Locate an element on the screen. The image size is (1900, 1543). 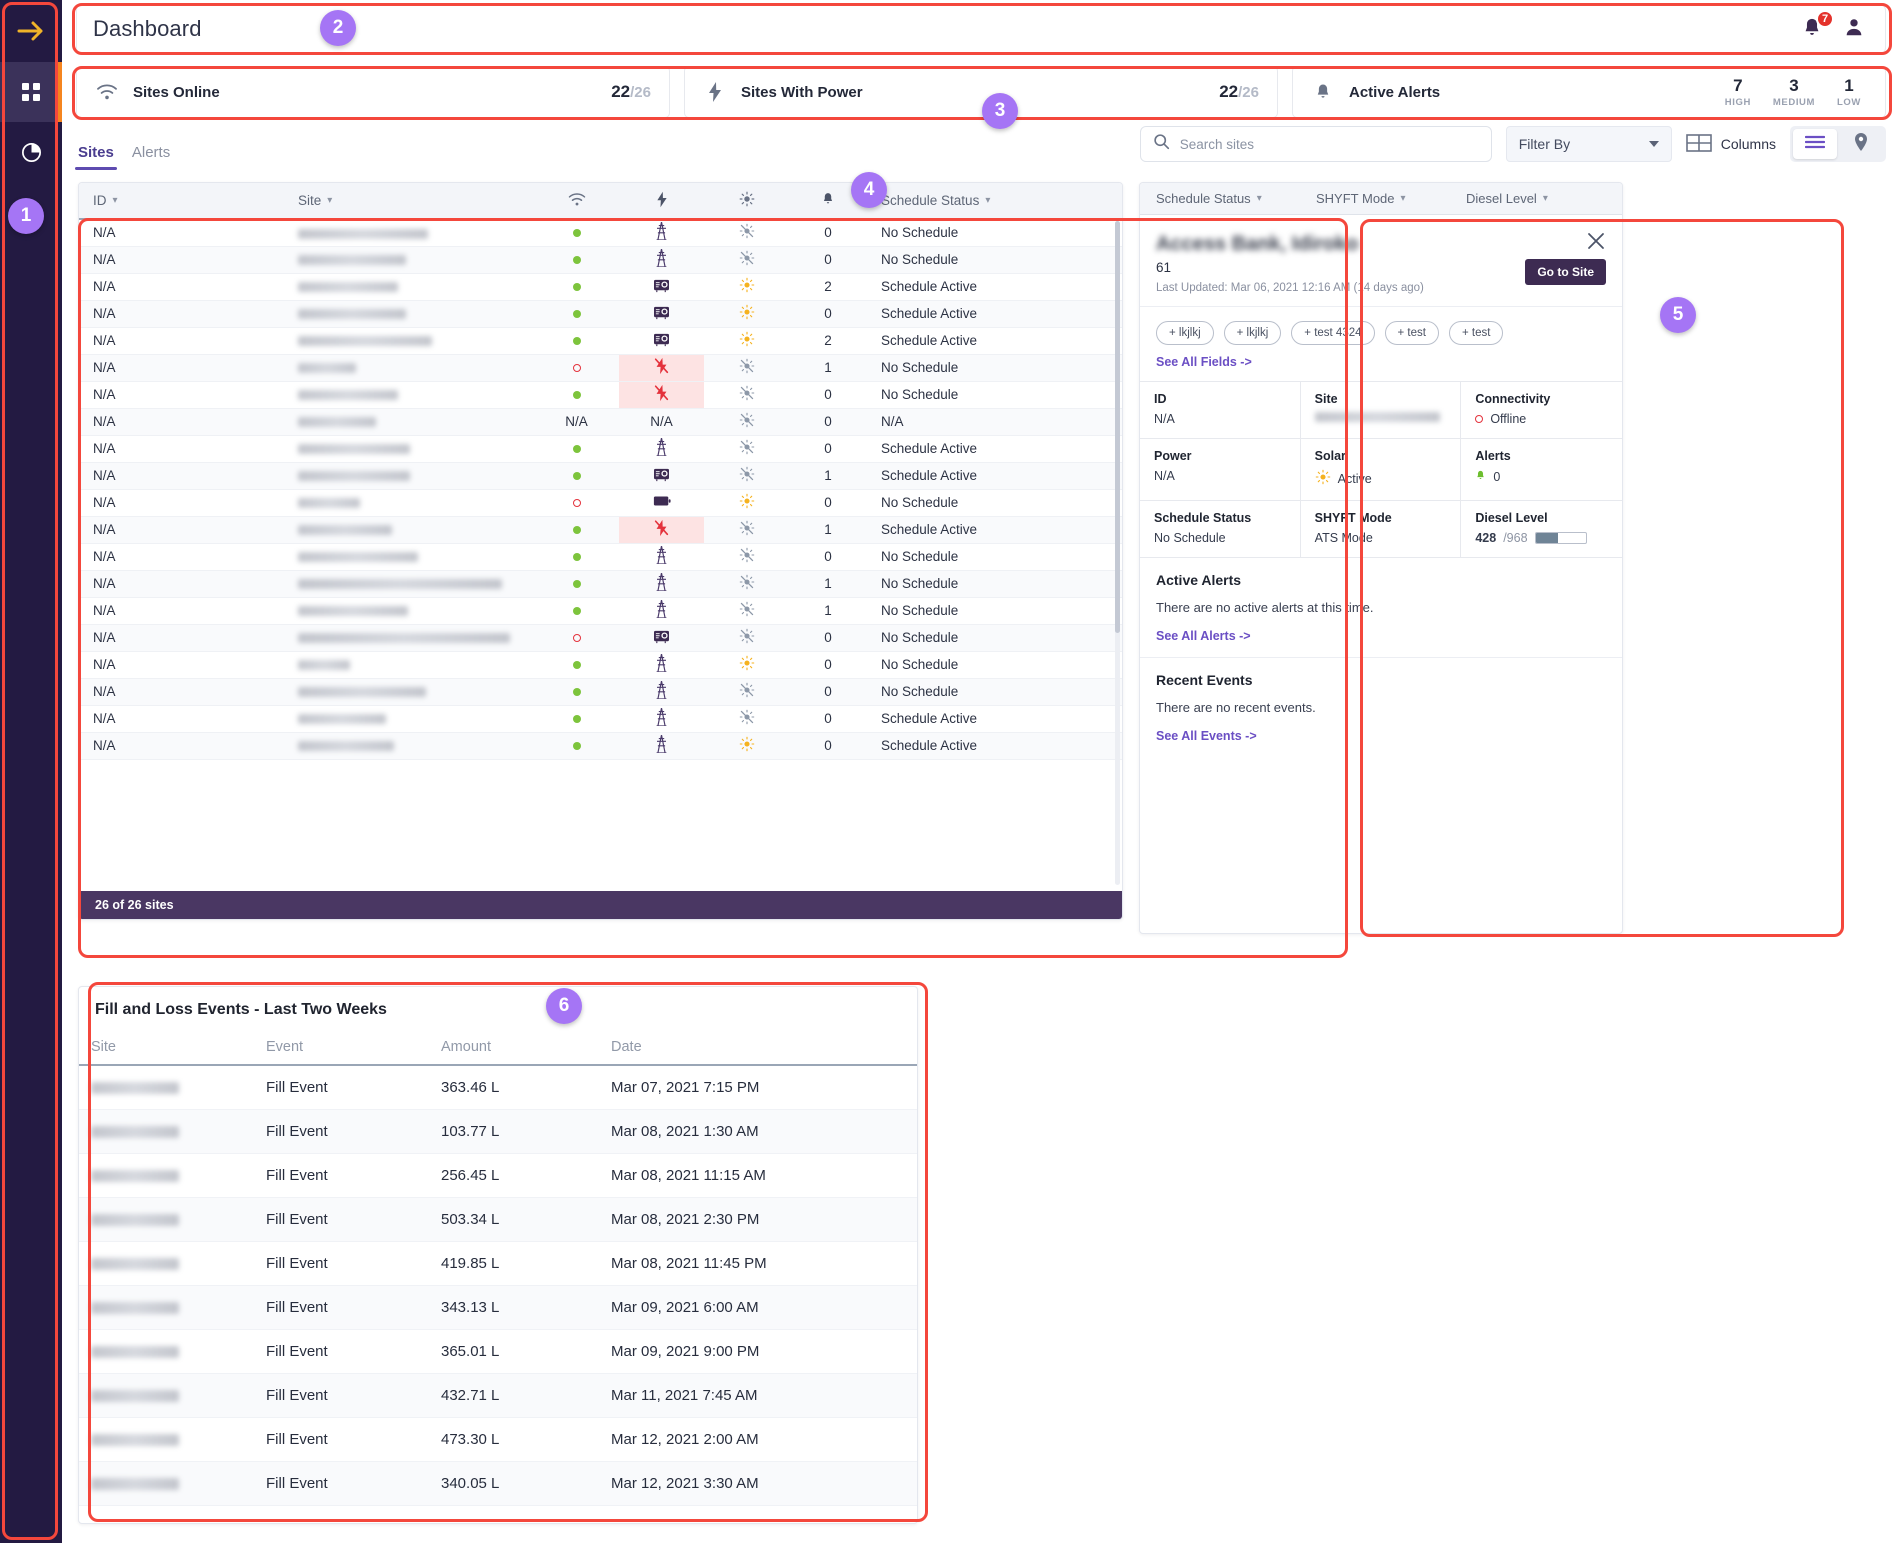
cell-date: Mar 11, 2021 7:45 AM is located at coordinates (758, 1395).